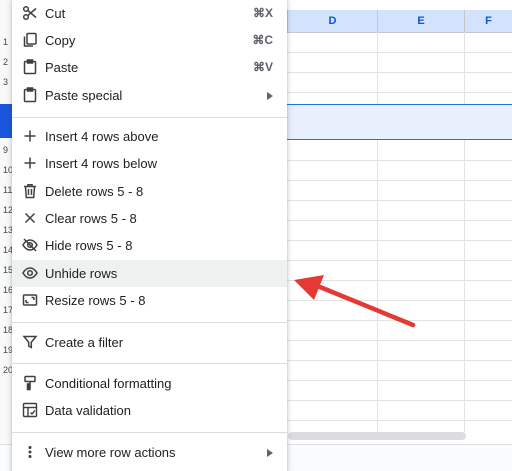 The width and height of the screenshot is (512, 471). I want to click on menu-item-insert-rows-below: Insert 4 rows below, so click(149, 163).